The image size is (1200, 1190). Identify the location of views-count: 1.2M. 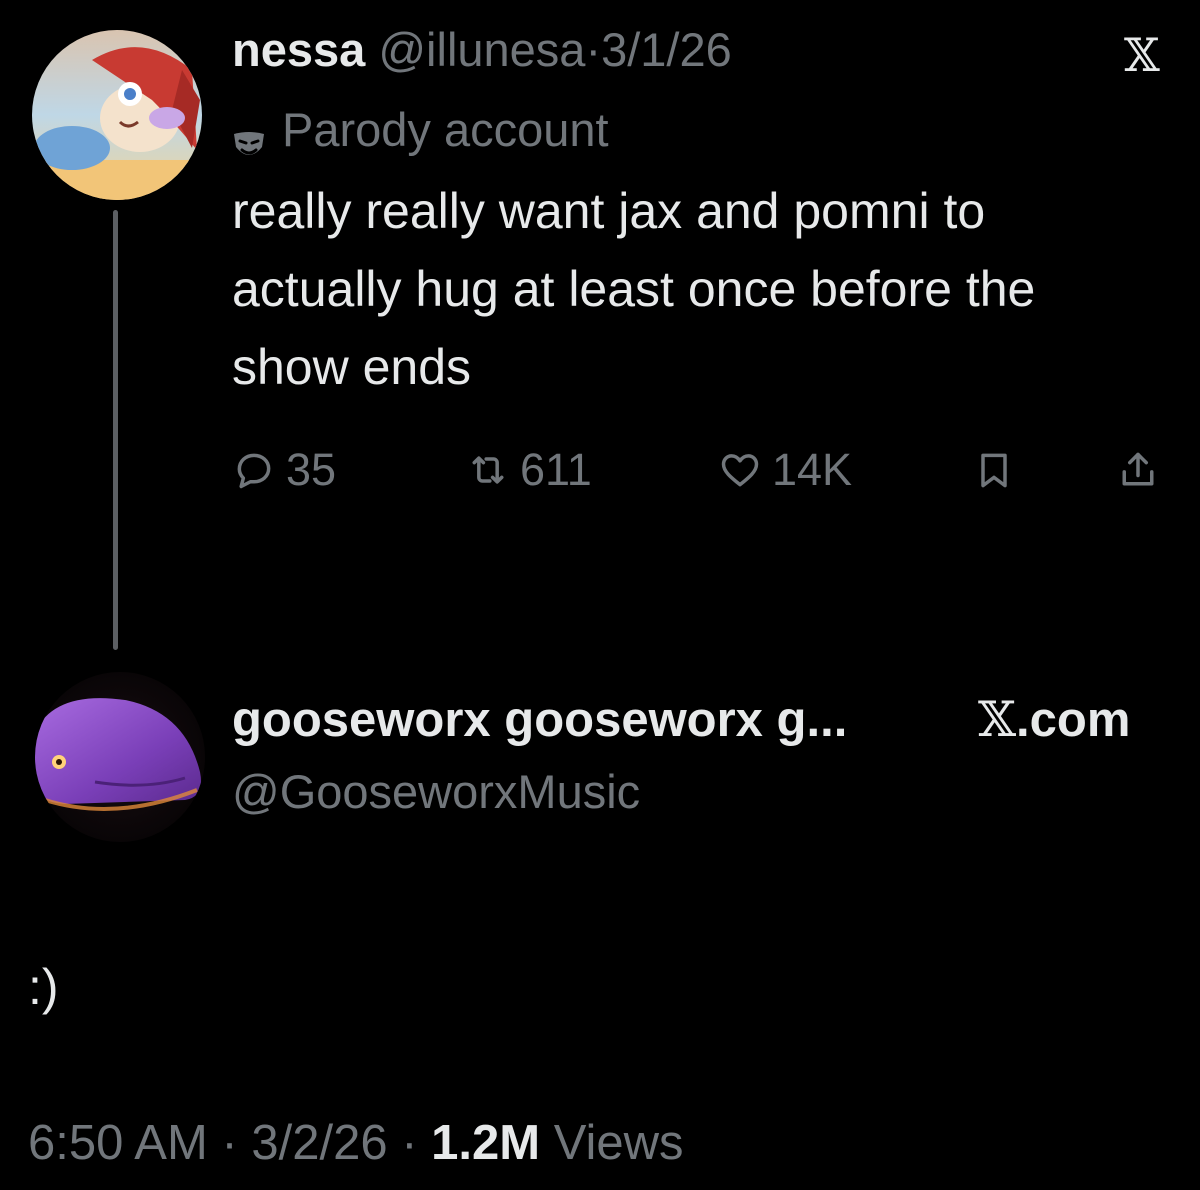
(485, 1143).